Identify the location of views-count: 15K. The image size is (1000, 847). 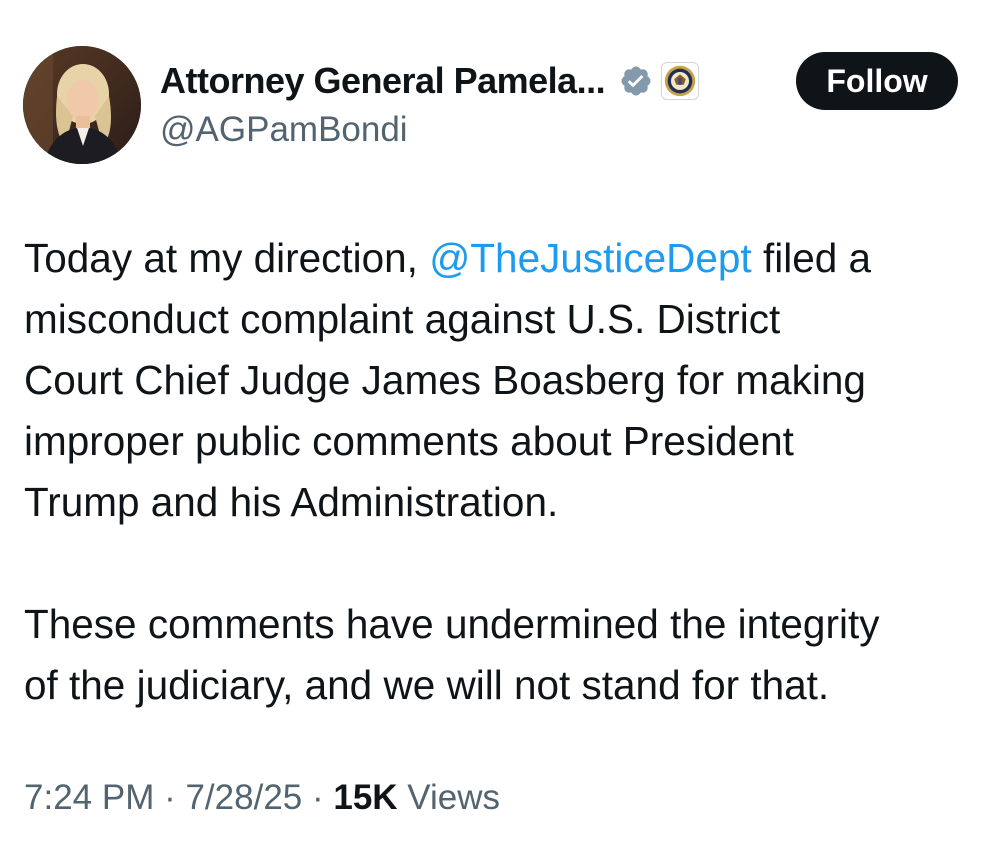
(365, 797).